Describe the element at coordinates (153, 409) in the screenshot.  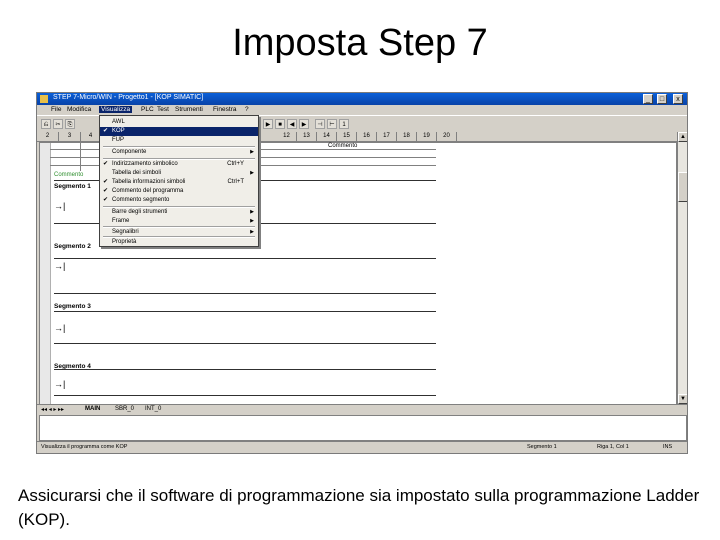
I see `tab-int0: INT_0` at that location.